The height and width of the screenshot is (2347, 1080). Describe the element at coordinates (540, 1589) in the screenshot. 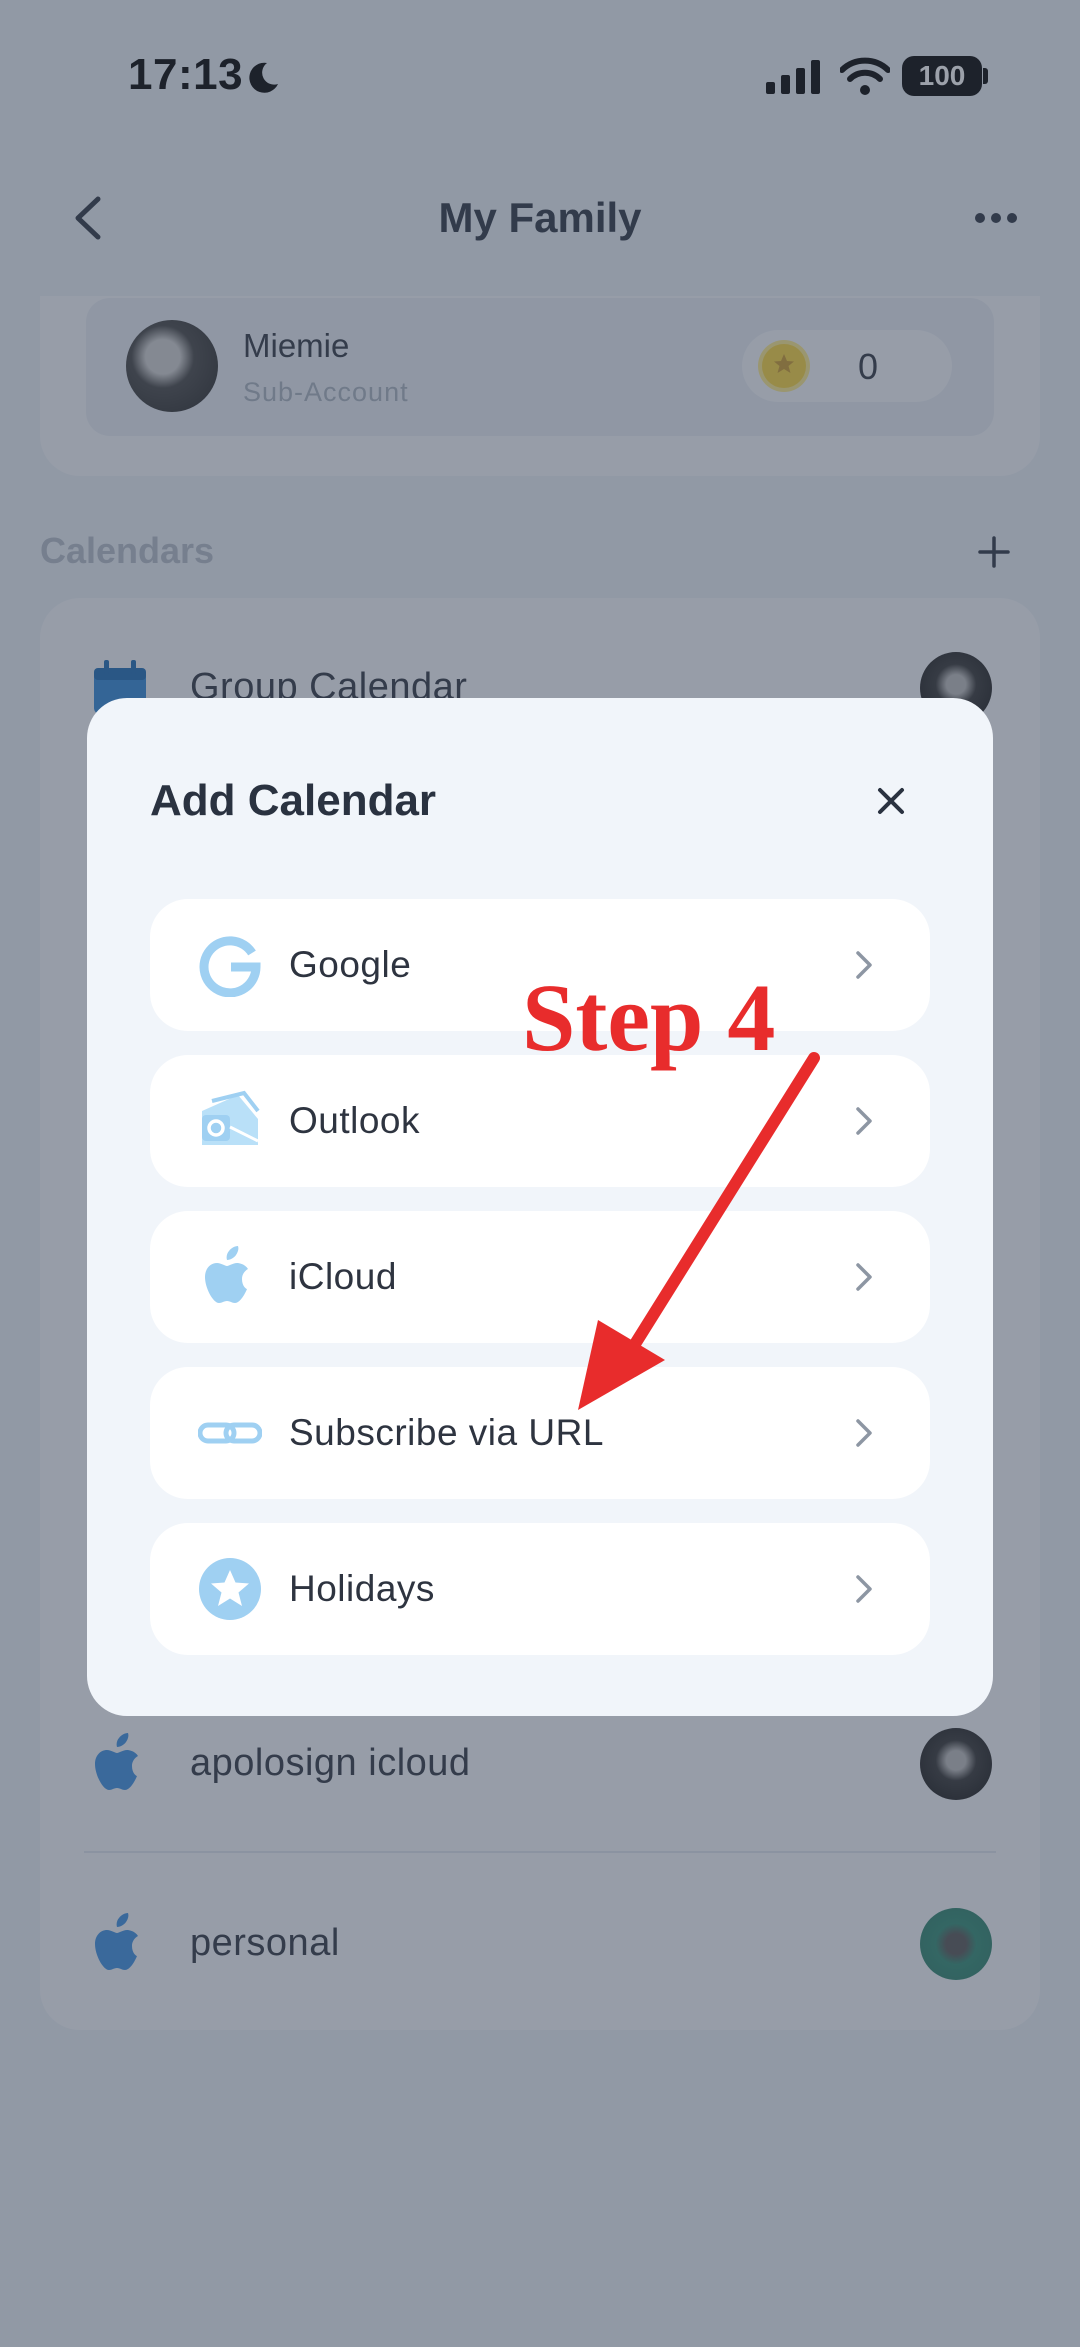

I see `holidays-option: Holidays` at that location.